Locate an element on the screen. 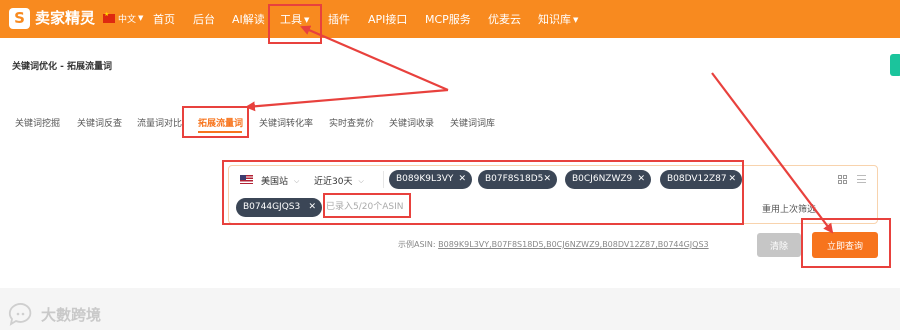  highlight-active-tab is located at coordinates (215, 122).